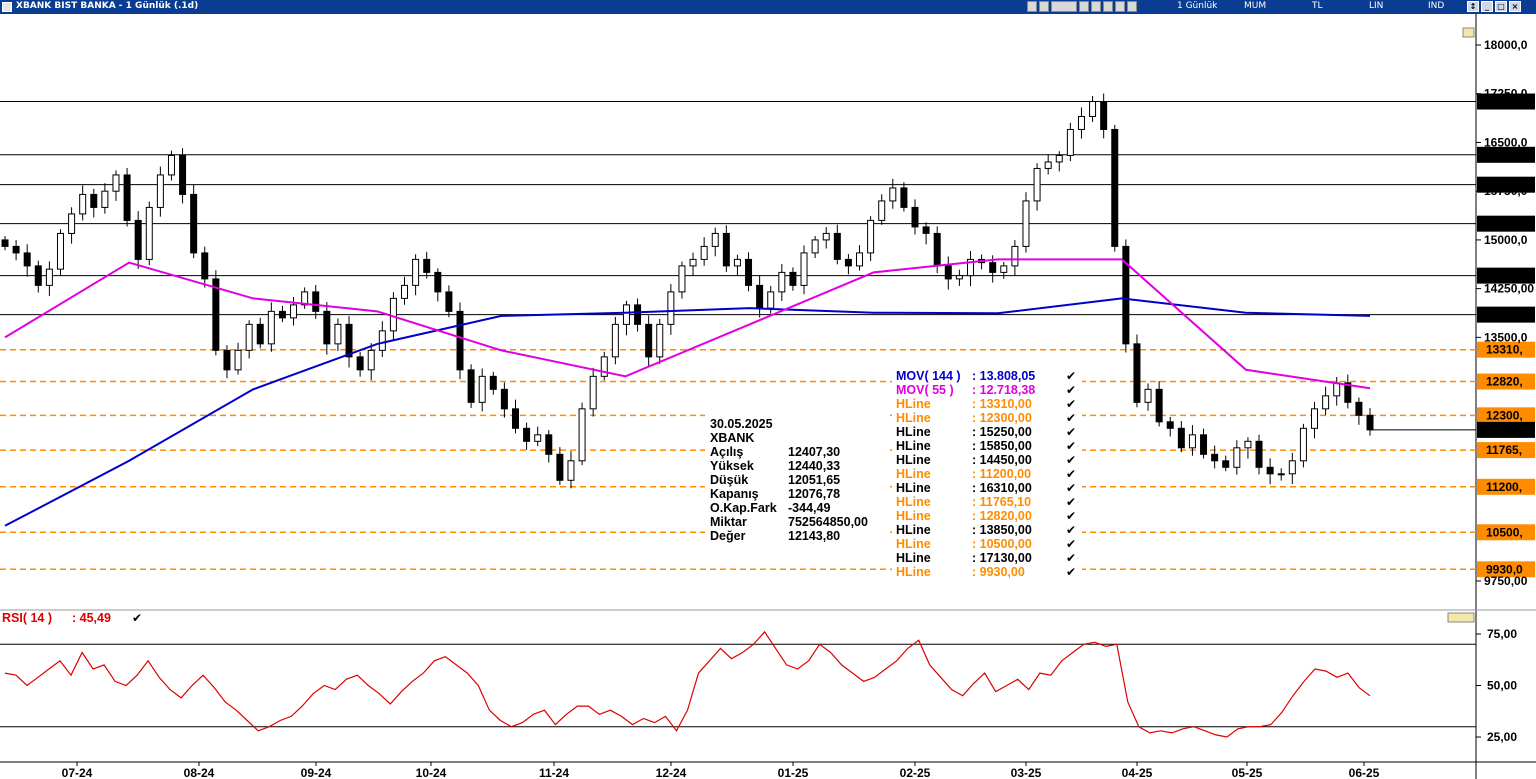 The height and width of the screenshot is (779, 1536). Describe the element at coordinates (1473, 6) in the screenshot. I see `arrange-icon: ↕` at that location.